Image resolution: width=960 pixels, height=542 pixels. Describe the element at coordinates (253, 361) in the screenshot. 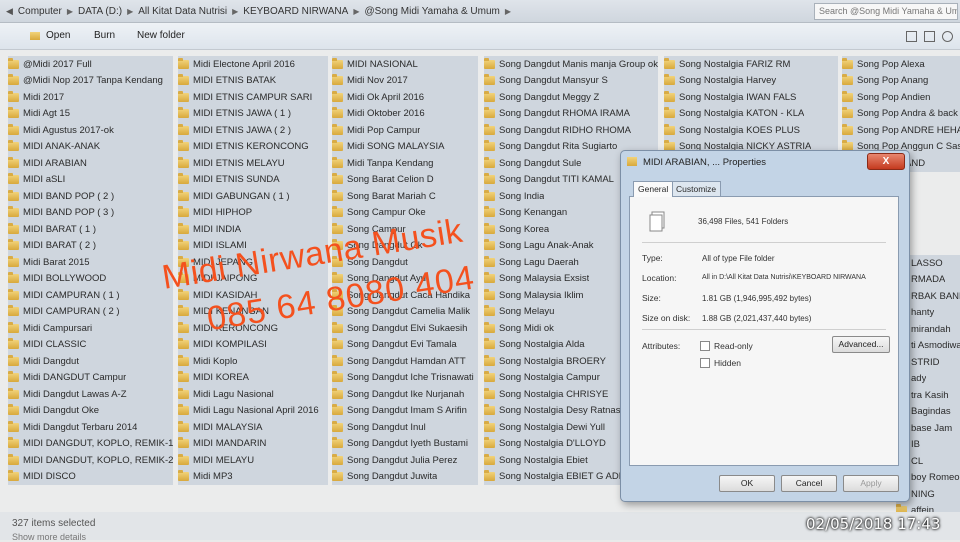

I see `folder-item: Midi Koplo` at that location.